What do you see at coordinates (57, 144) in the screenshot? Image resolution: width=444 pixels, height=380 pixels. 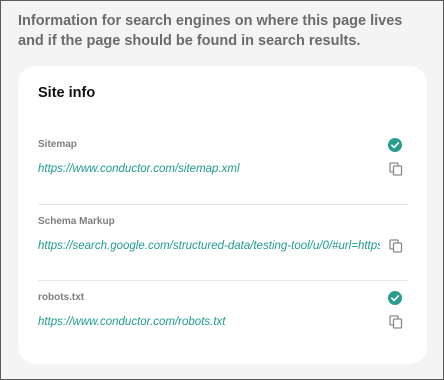 I see `sitemap-label: Sitemap` at bounding box center [57, 144].